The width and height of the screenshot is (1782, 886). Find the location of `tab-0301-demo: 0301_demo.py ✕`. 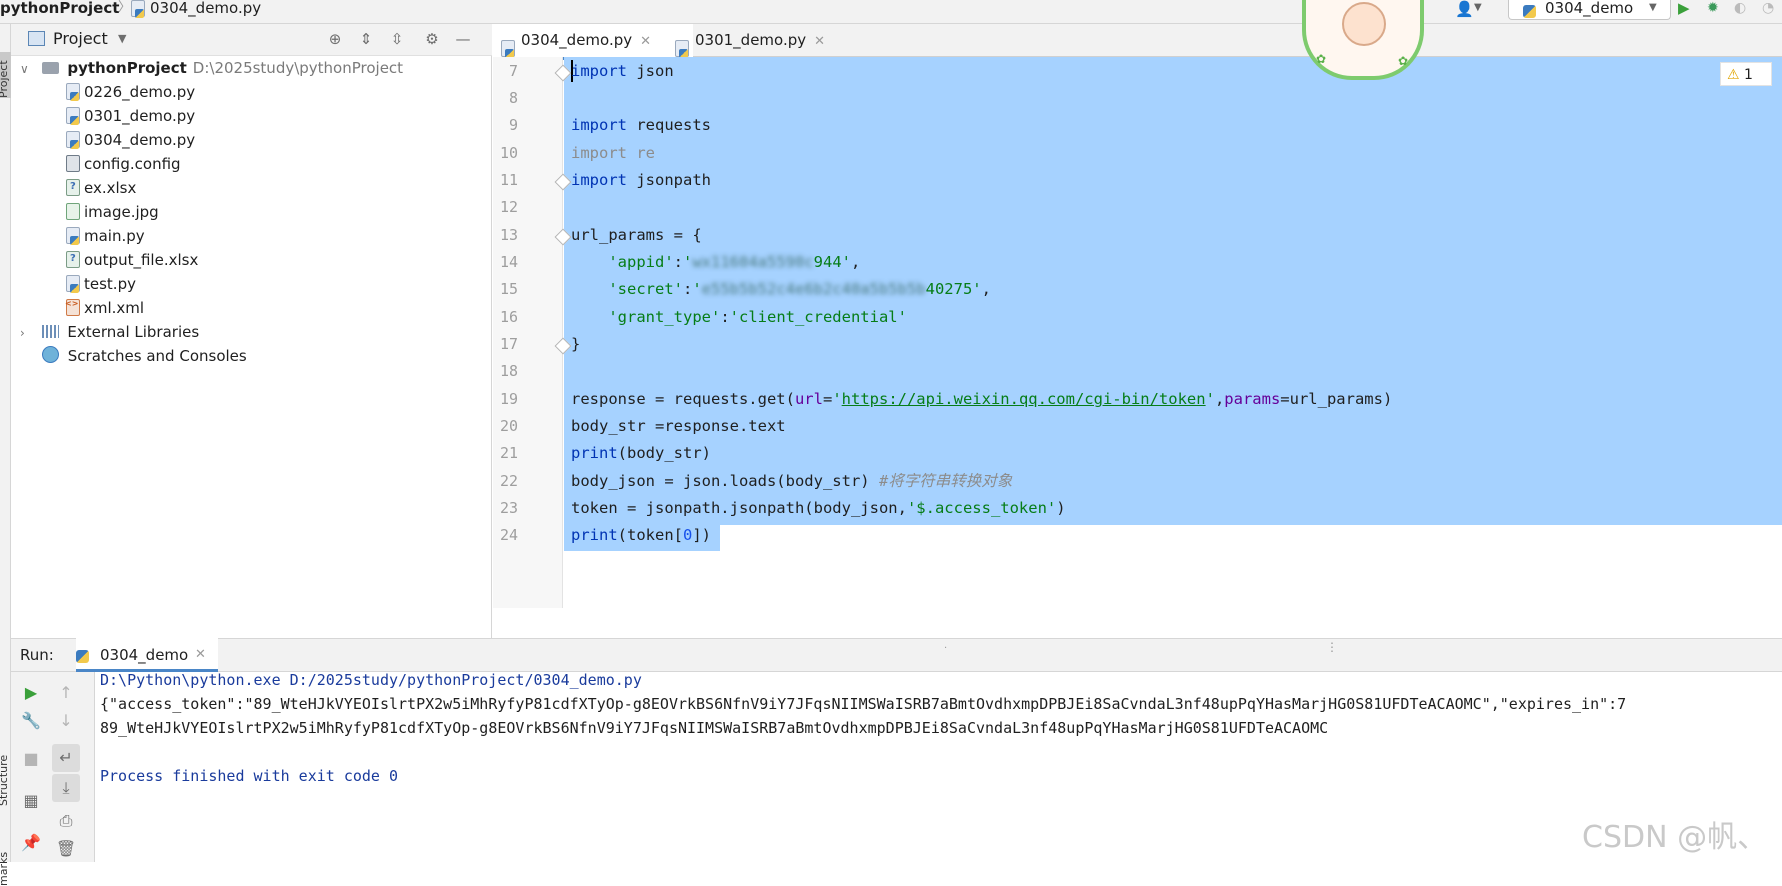

tab-0301-demo: 0301_demo.py ✕ is located at coordinates (763, 41).